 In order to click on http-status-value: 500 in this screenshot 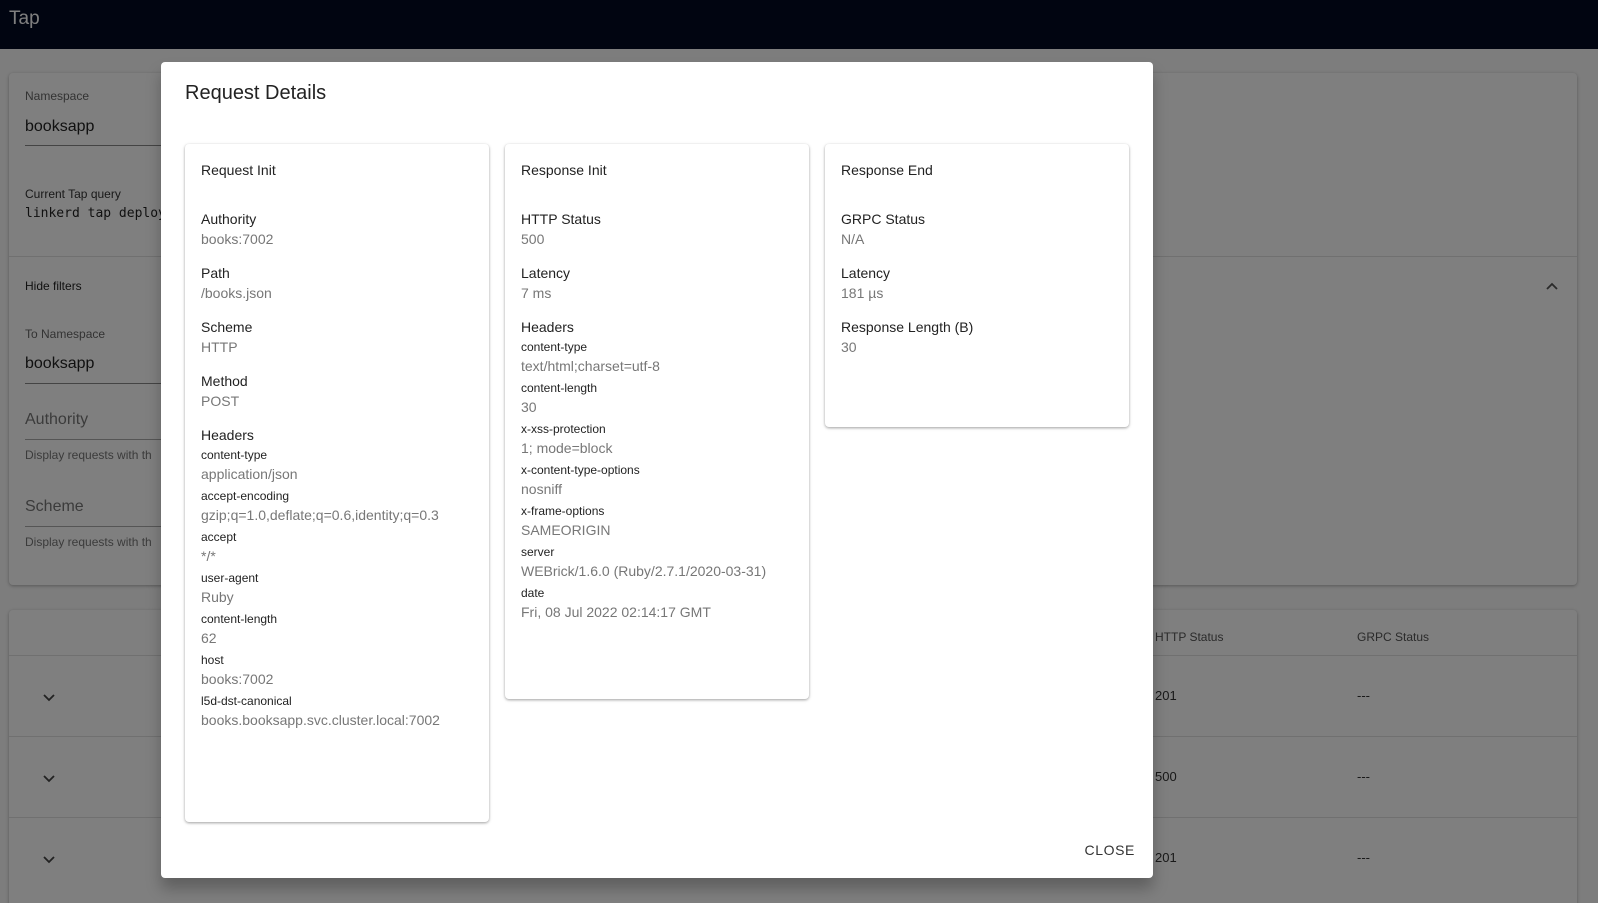, I will do `click(533, 239)`.